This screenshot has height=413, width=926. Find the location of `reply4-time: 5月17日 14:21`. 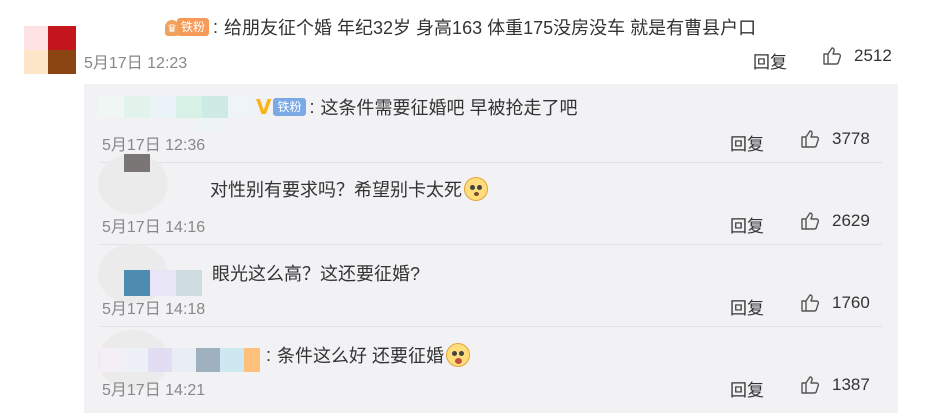

reply4-time: 5月17日 14:21 is located at coordinates (154, 390).